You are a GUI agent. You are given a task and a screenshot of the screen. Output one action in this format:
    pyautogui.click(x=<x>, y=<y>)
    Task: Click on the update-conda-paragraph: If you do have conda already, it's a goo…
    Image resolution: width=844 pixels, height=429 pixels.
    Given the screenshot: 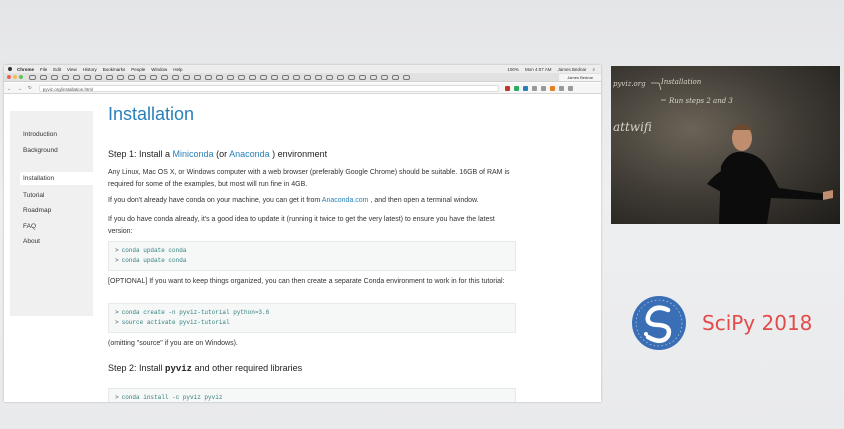 What is the action you would take?
    pyautogui.click(x=301, y=225)
    